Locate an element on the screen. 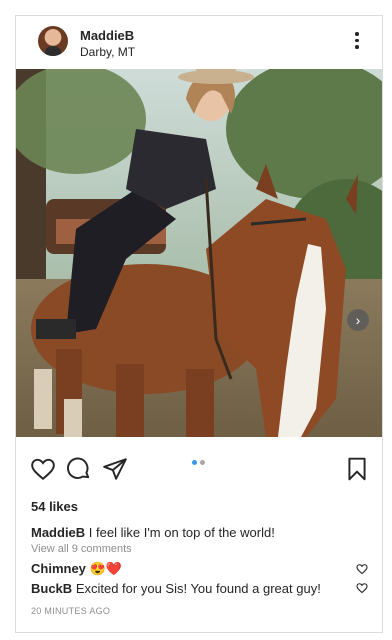 This screenshot has width=392, height=640. avatar is located at coordinates (53, 41).